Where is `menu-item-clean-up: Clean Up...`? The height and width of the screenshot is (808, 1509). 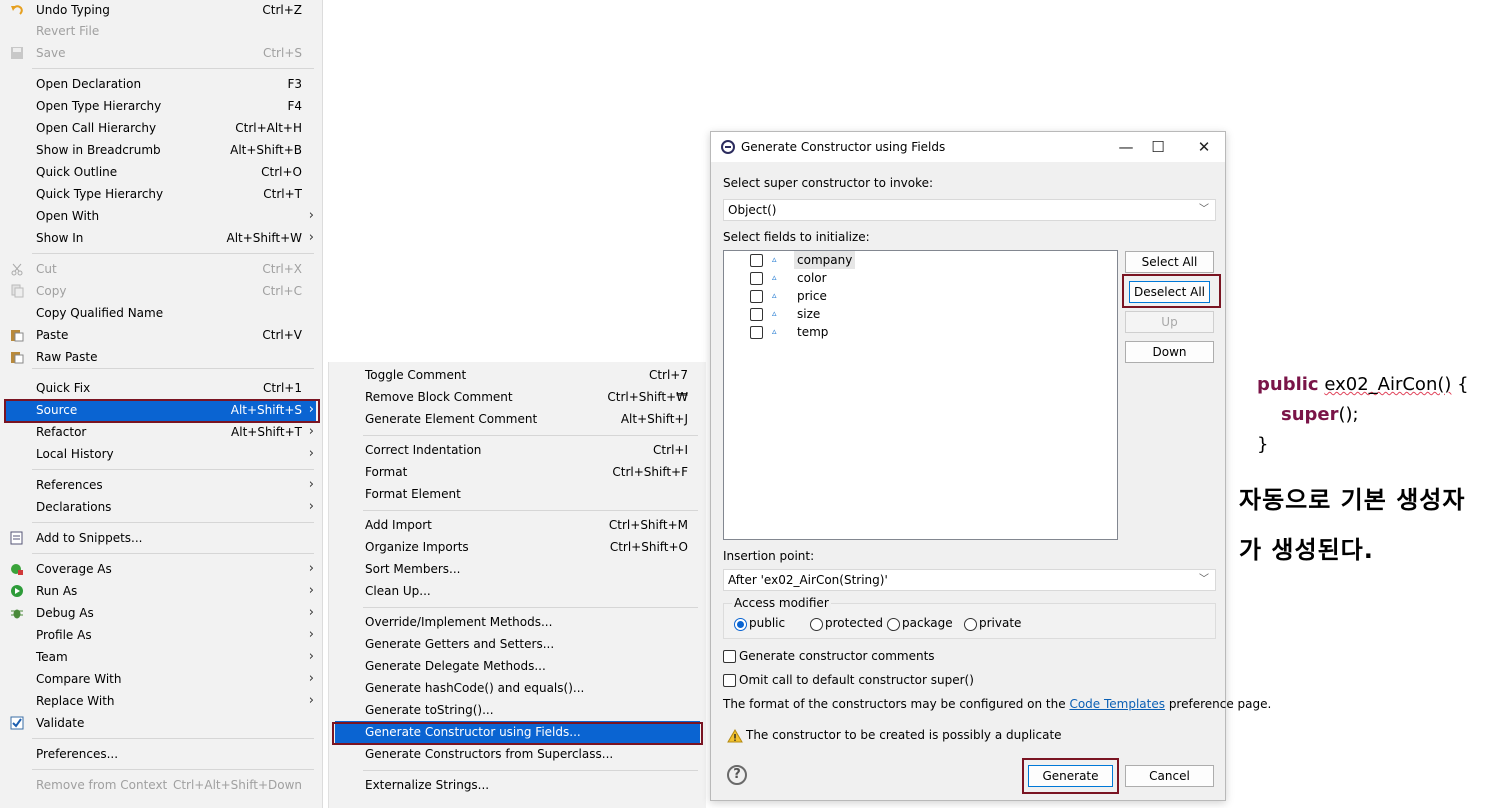
menu-item-clean-up: Clean Up... is located at coordinates (517, 591).